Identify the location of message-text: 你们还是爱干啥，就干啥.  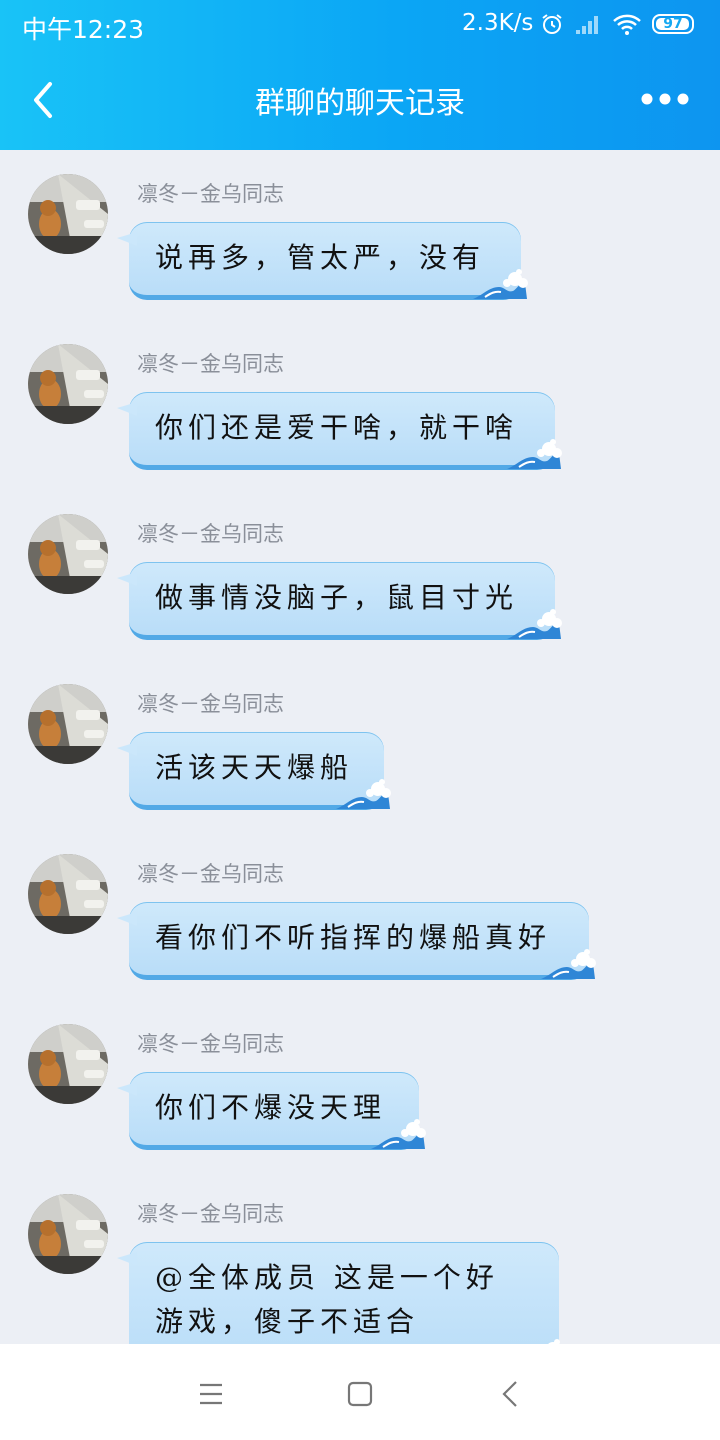
(337, 427).